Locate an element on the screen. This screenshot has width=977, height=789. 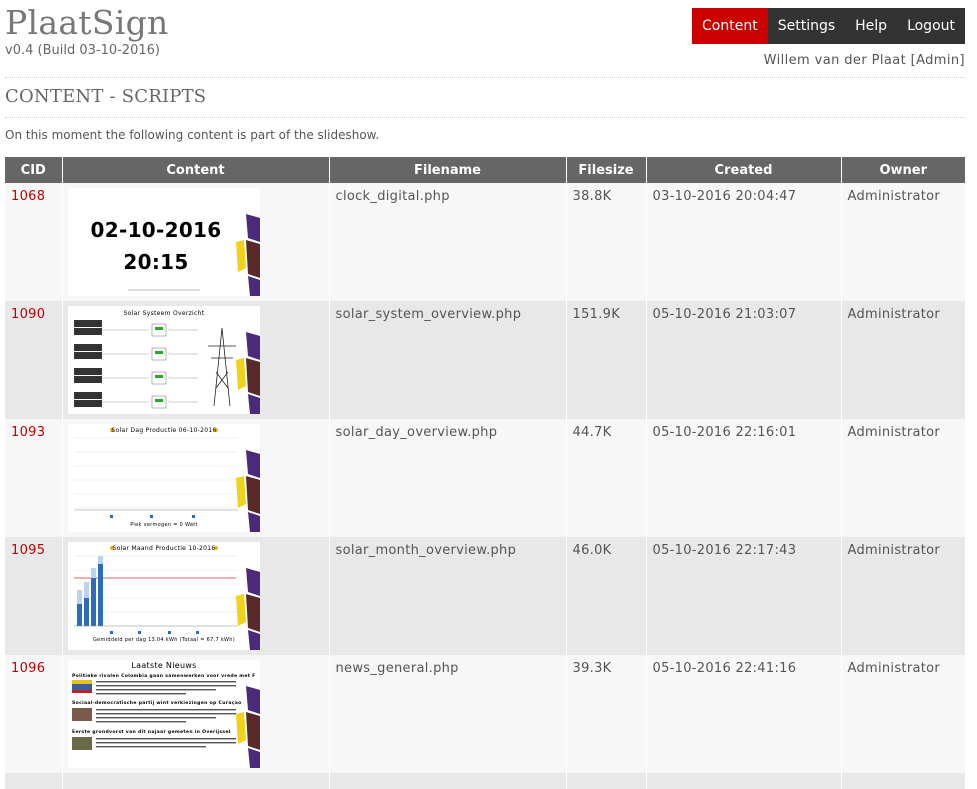
filesize-cell: 151.9K is located at coordinates (606, 360).